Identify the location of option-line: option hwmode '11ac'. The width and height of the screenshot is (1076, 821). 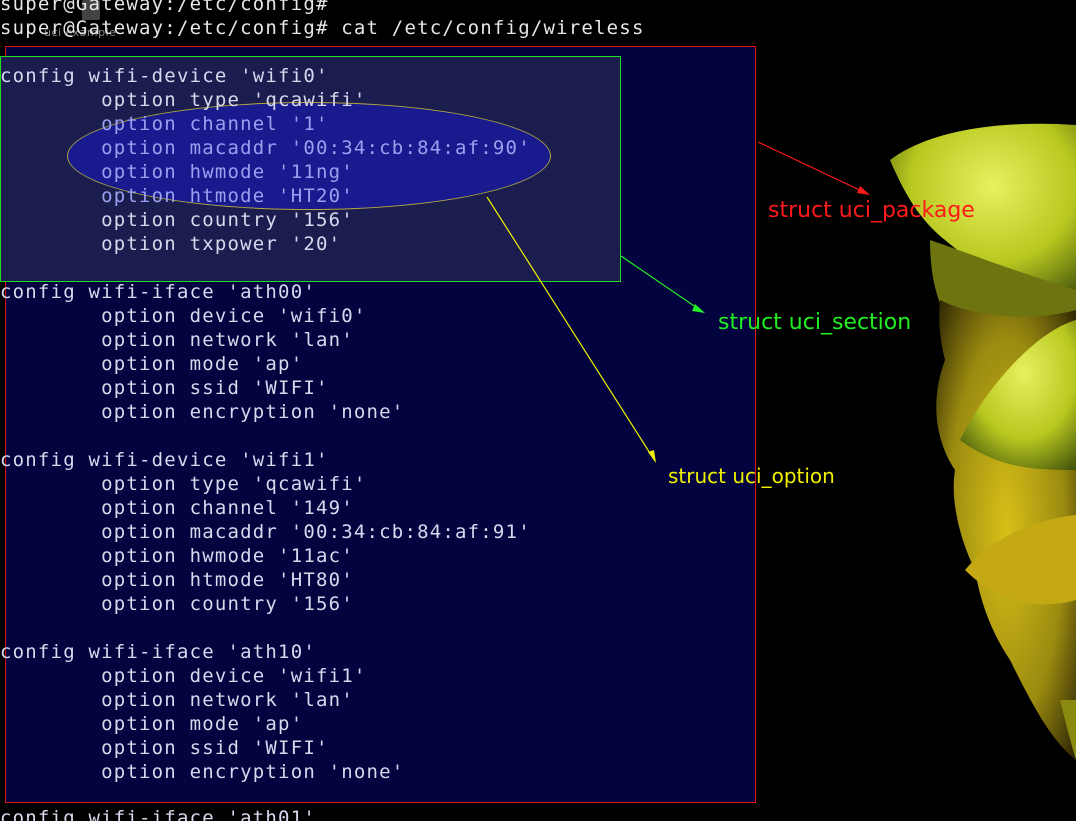
(177, 556).